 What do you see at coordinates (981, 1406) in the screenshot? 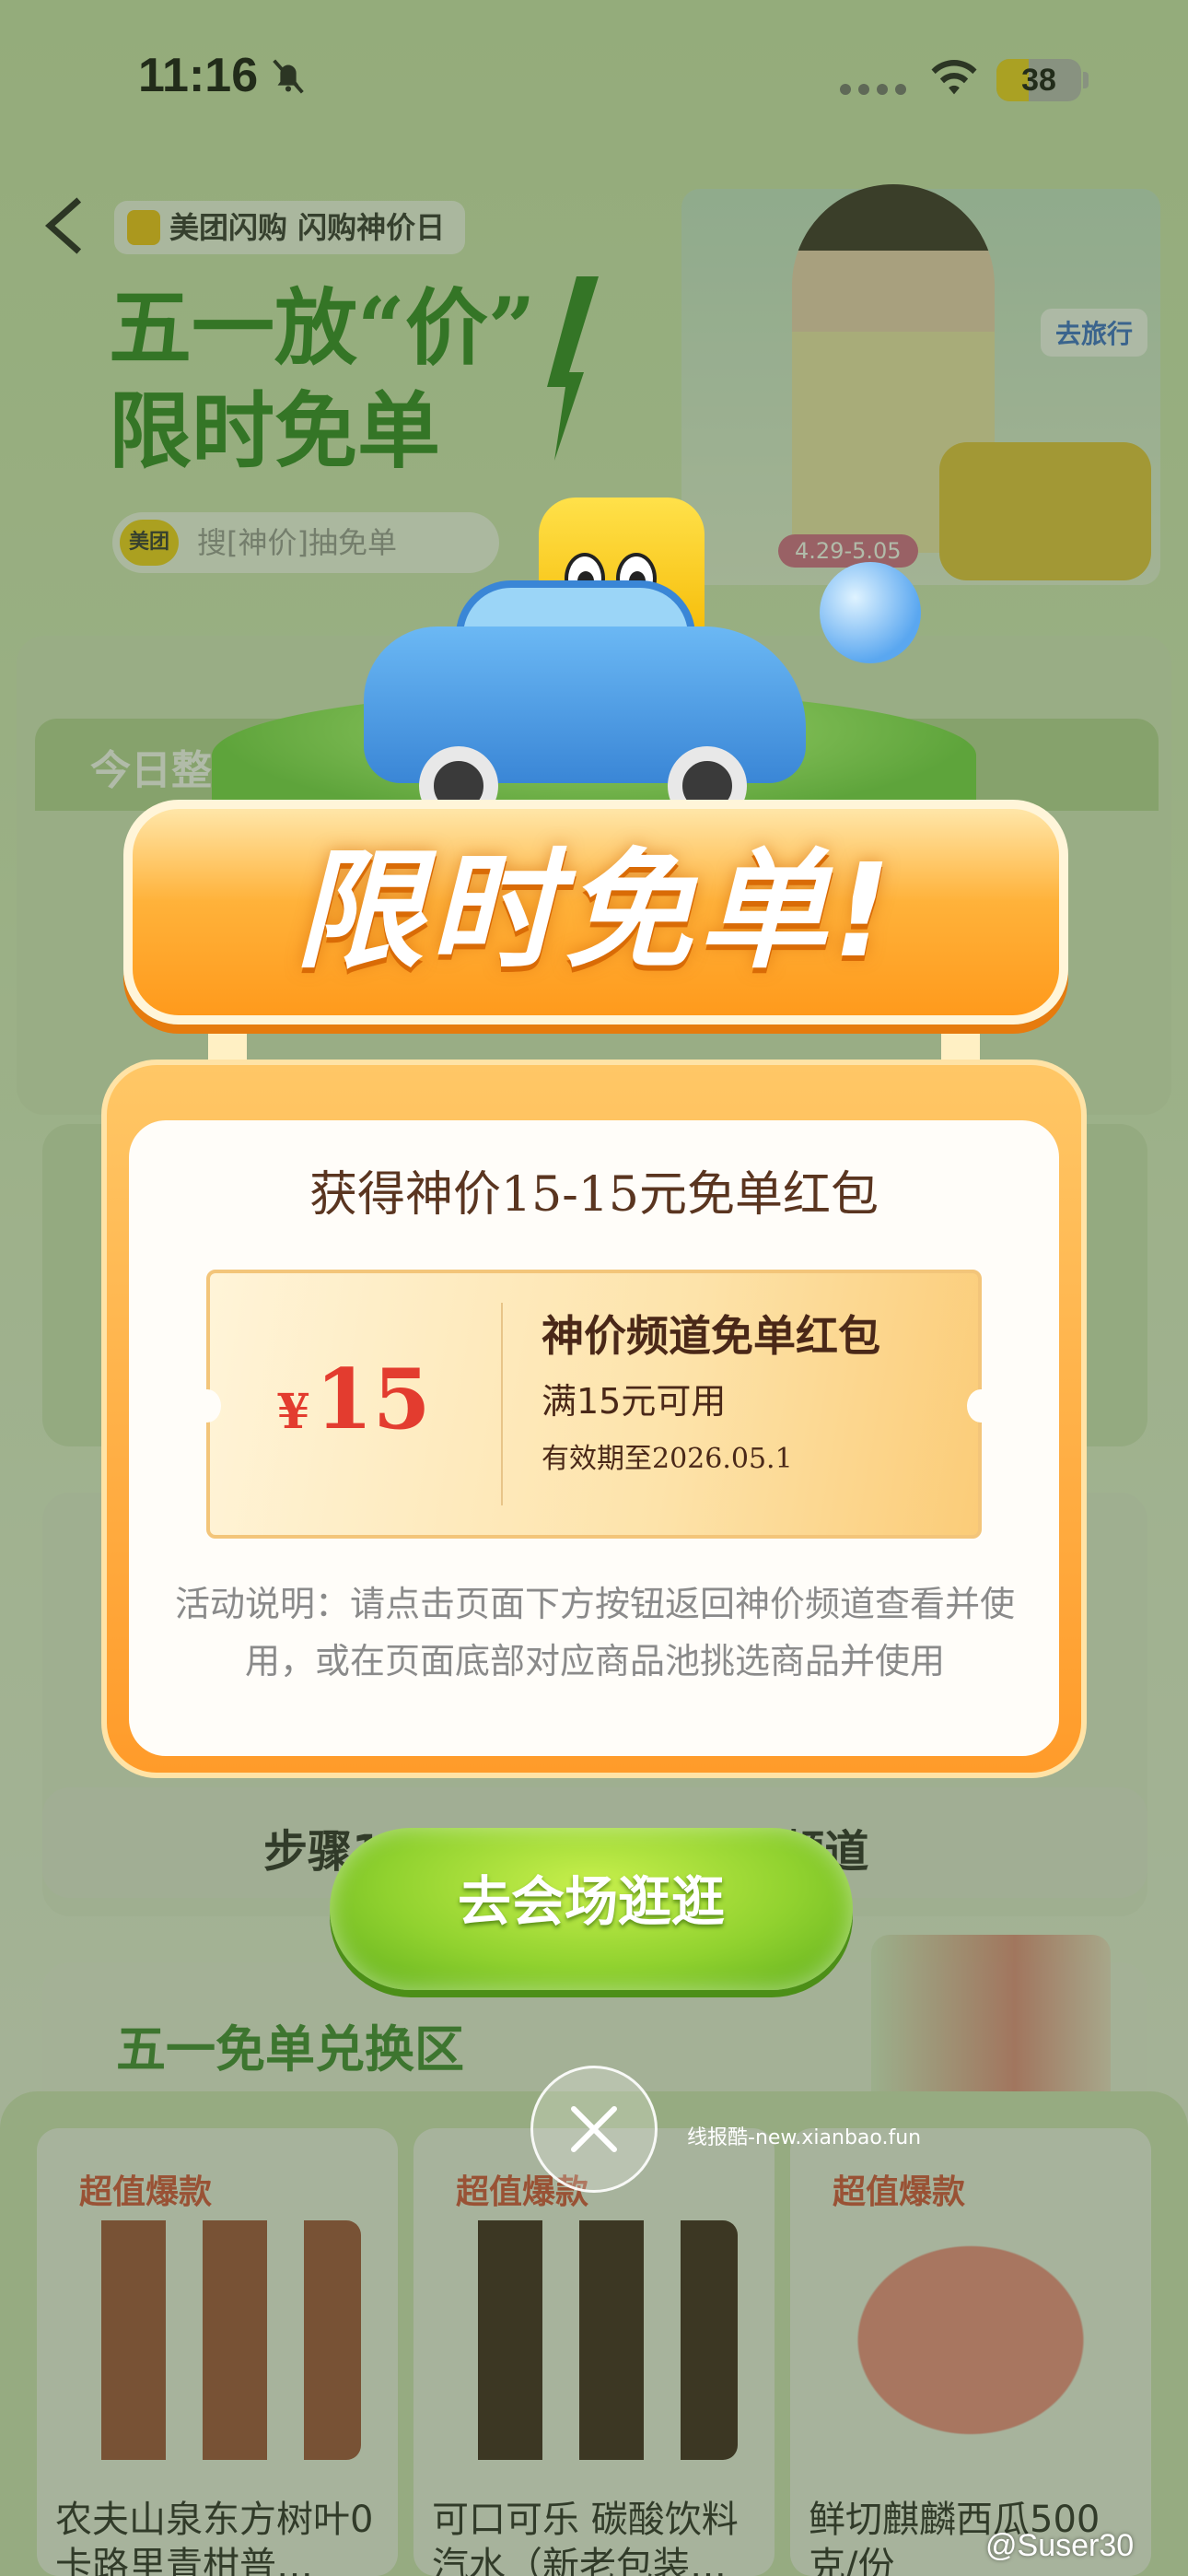
I see `coupon-notch-right` at bounding box center [981, 1406].